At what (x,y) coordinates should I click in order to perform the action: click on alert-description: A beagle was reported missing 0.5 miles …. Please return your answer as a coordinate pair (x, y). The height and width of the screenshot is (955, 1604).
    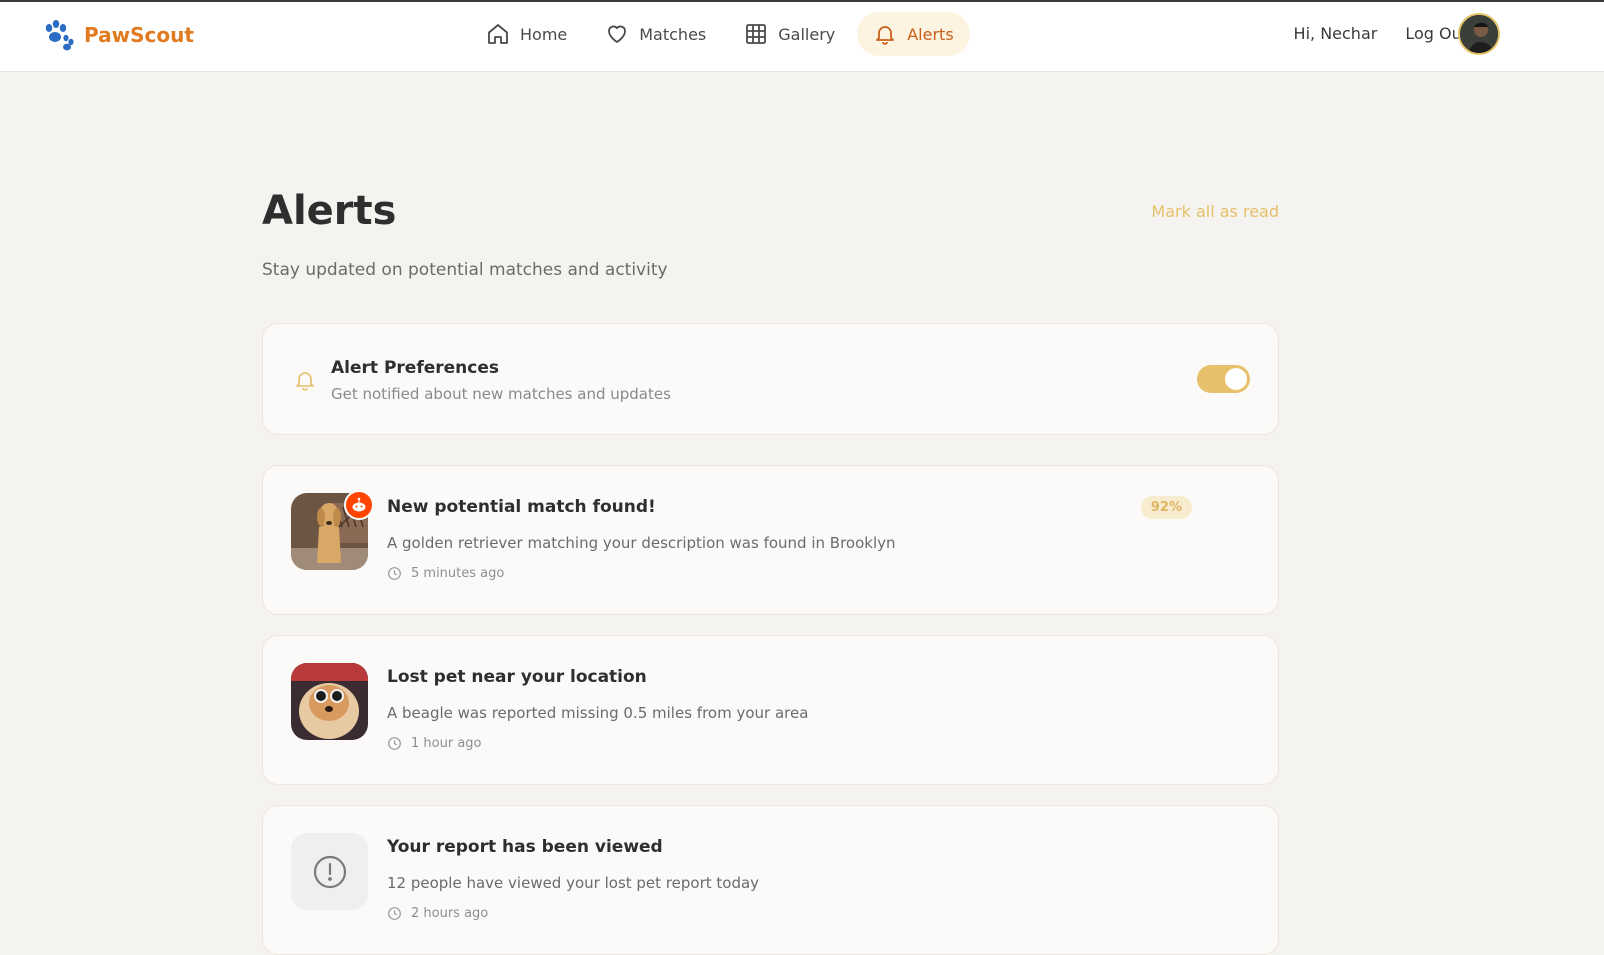
    Looking at the image, I should click on (598, 713).